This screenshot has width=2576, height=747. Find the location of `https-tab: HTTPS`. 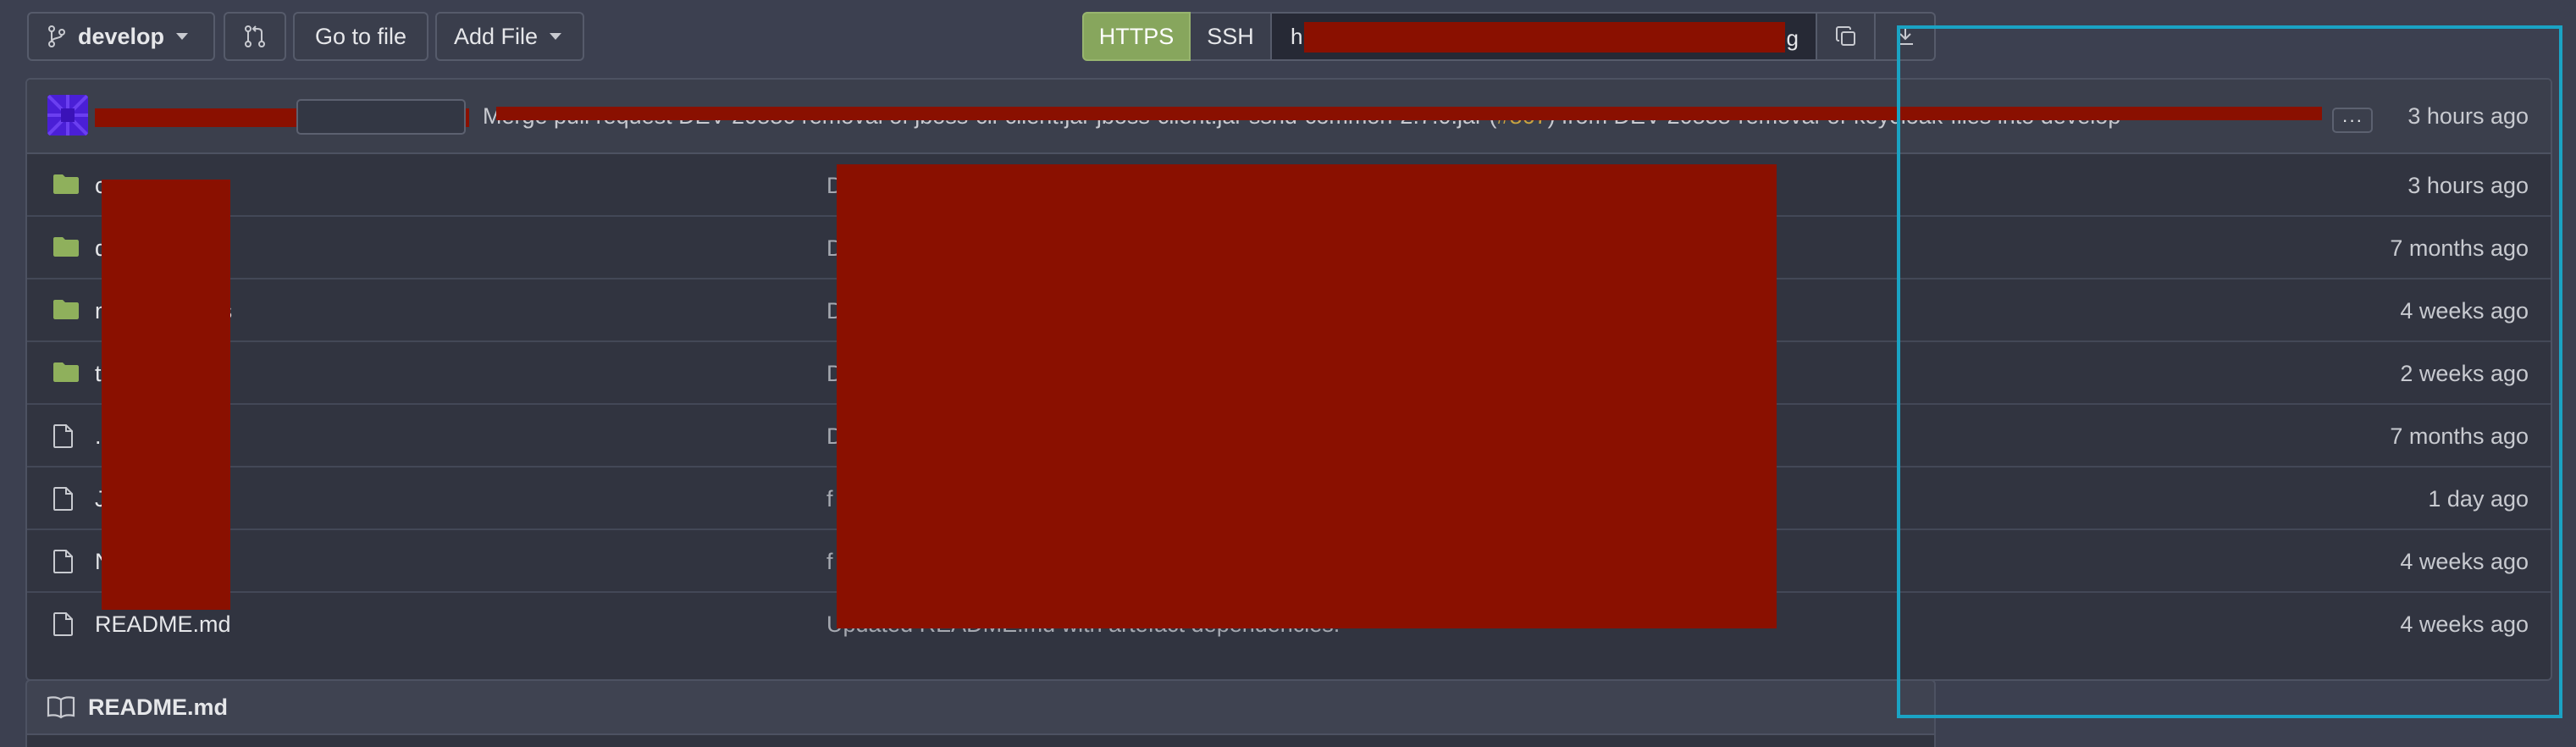

https-tab: HTTPS is located at coordinates (1136, 36).